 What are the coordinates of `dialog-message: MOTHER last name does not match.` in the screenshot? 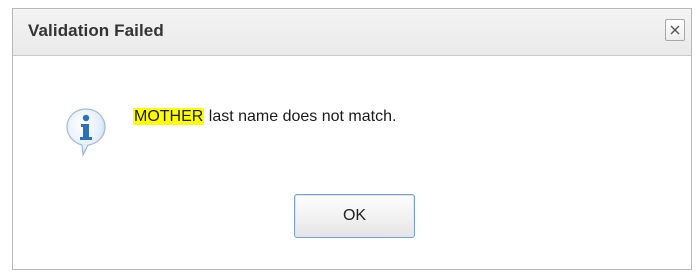 It's located at (264, 117).